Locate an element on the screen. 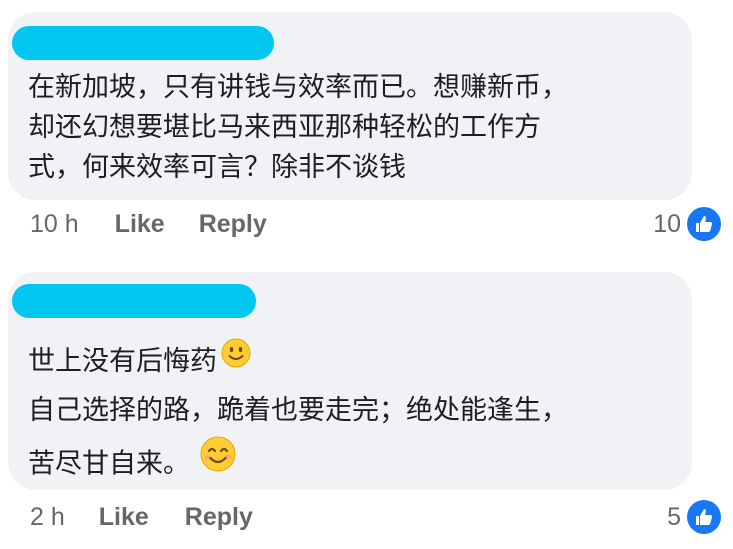 The image size is (733, 549). comment-timestamp: 2 h is located at coordinates (47, 517).